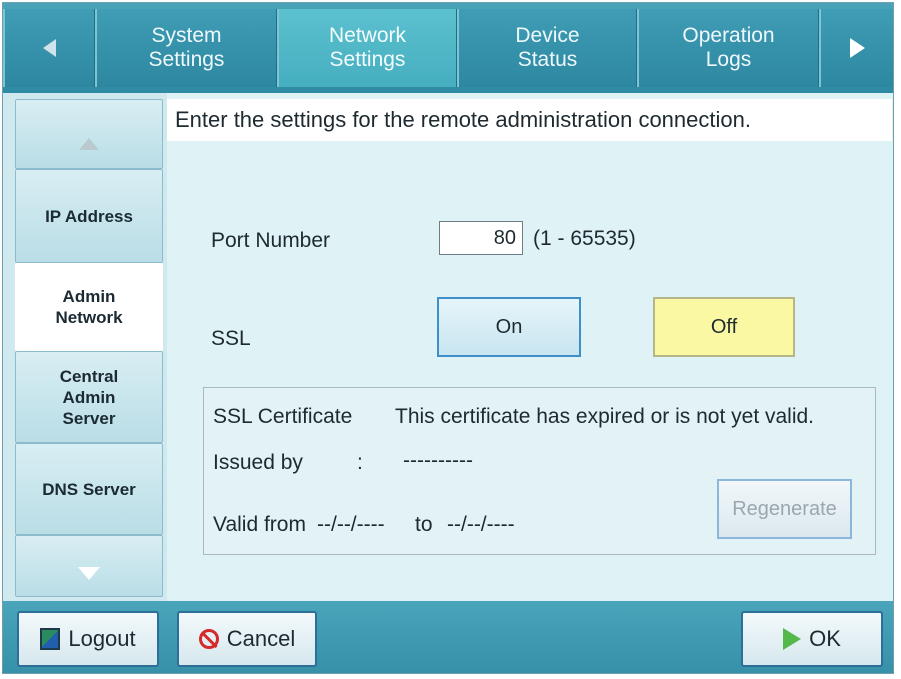 The width and height of the screenshot is (901, 679). I want to click on tab-label: System Settings, so click(186, 47).